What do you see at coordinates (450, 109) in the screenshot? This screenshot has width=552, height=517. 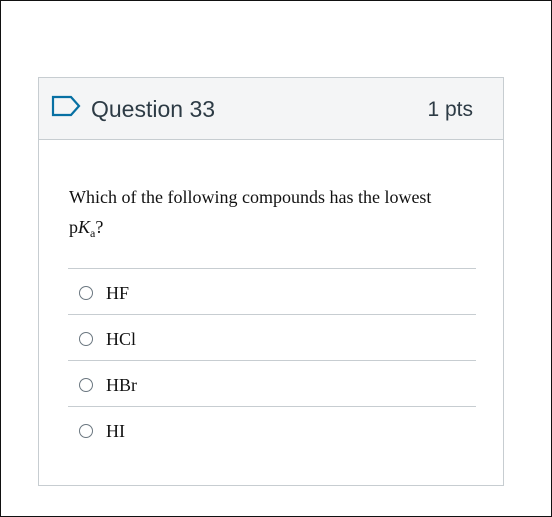 I see `question-points: 1 pts` at bounding box center [450, 109].